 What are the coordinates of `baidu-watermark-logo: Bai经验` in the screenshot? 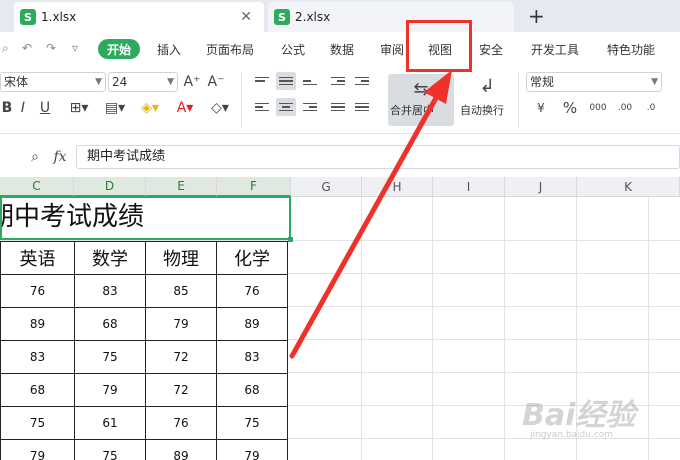 It's located at (579, 415).